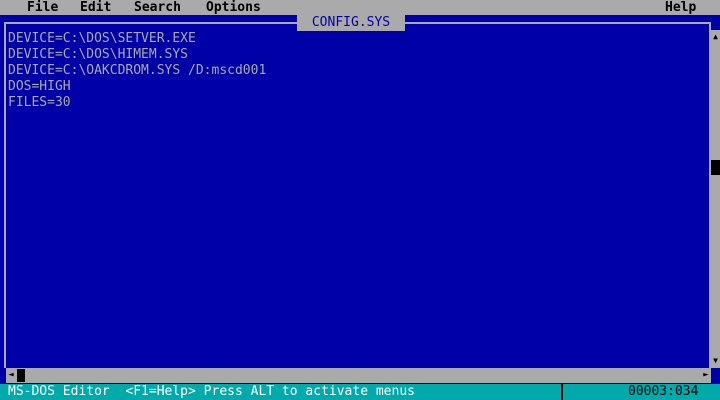 The height and width of the screenshot is (400, 720). What do you see at coordinates (715, 361) in the screenshot?
I see `arrow-down-icon: ▼` at bounding box center [715, 361].